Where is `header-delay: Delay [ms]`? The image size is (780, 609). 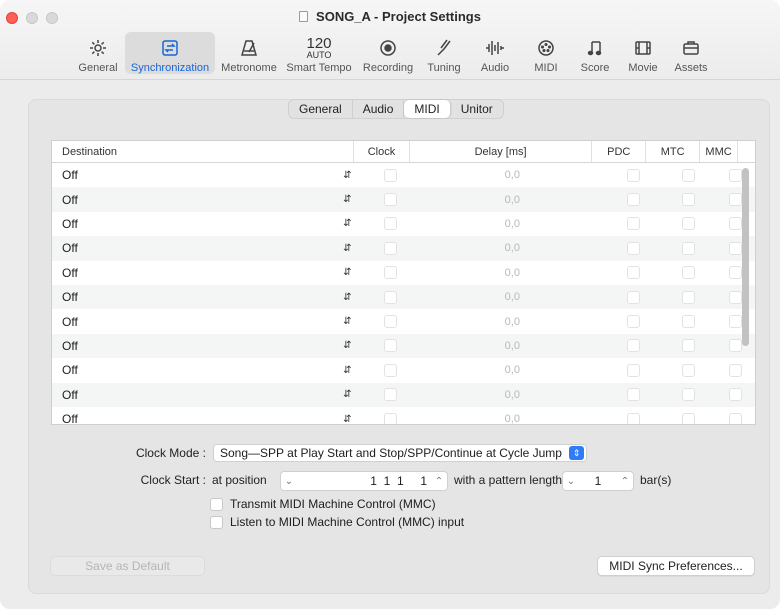
header-delay: Delay [ms] is located at coordinates (501, 151).